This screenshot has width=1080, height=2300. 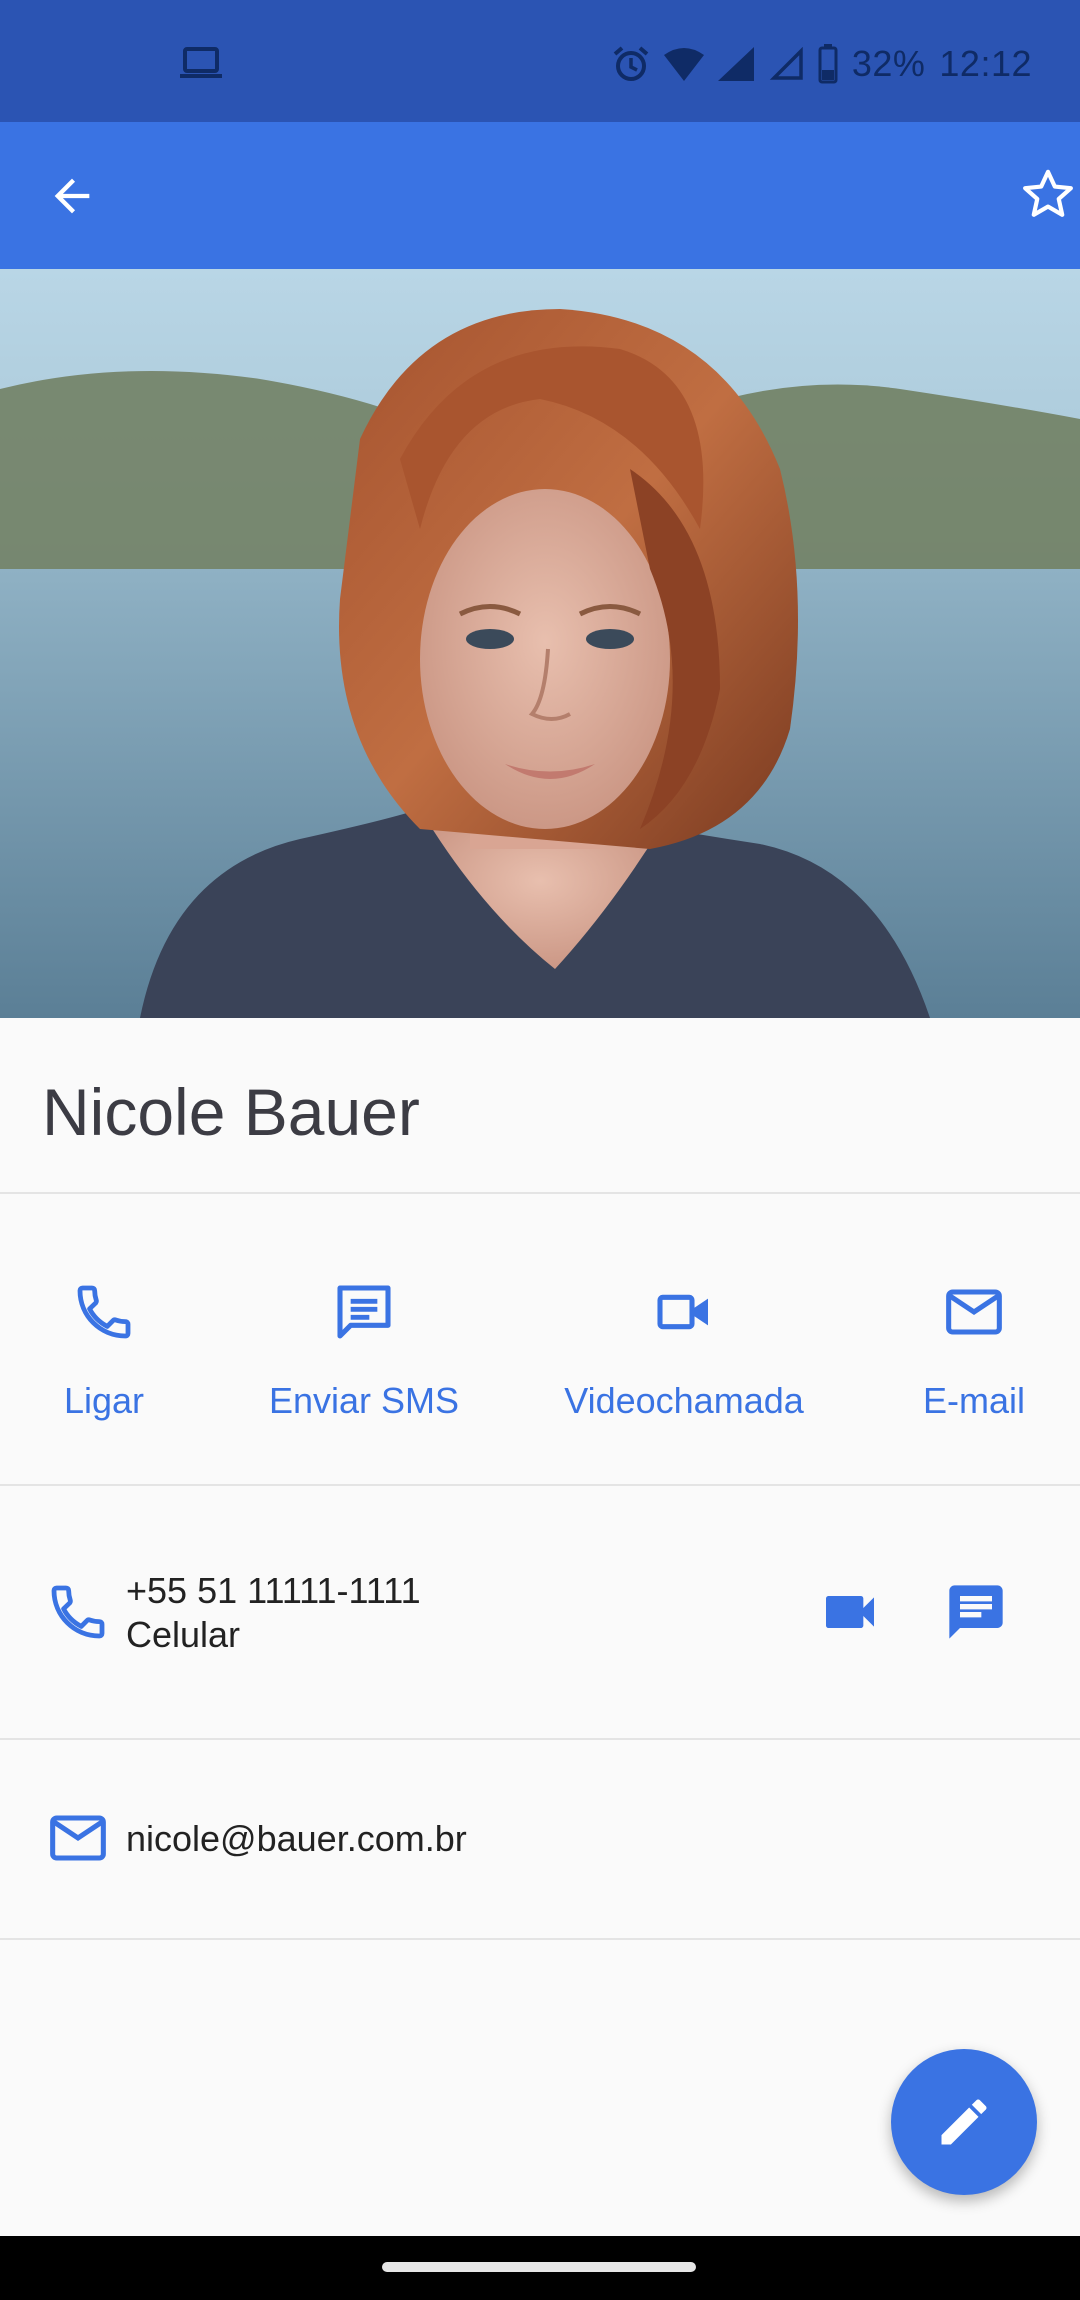 What do you see at coordinates (684, 1338) in the screenshot?
I see `video-call-action-button: Videochamada` at bounding box center [684, 1338].